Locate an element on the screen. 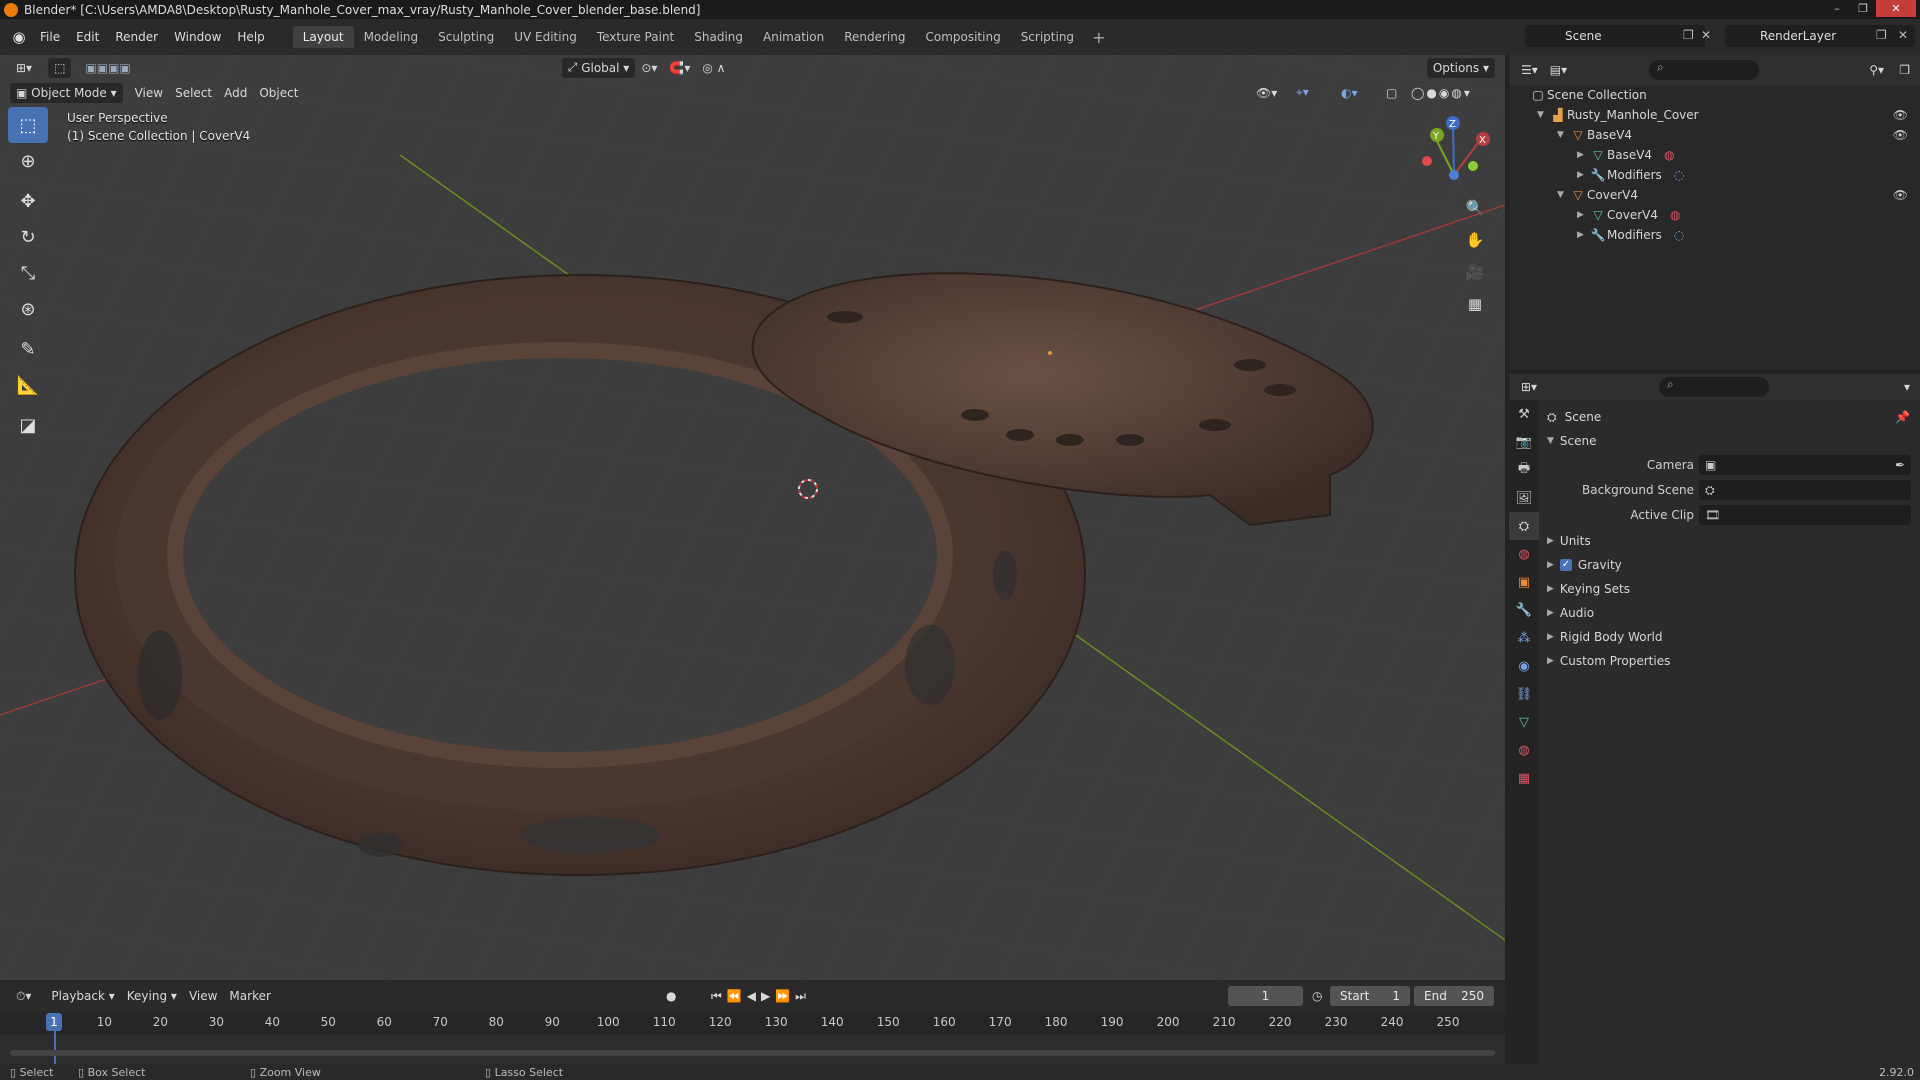 The height and width of the screenshot is (1080, 1920). timeline-scrollbar is located at coordinates (752, 1053).